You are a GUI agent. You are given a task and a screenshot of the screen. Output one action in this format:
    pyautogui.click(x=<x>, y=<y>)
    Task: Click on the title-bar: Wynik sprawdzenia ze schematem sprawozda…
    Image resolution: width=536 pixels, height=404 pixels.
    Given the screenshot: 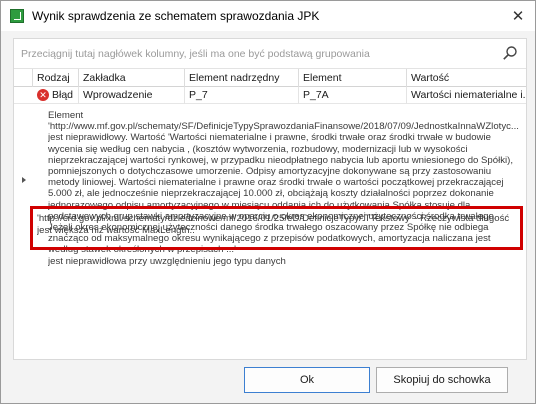 What is the action you would take?
    pyautogui.click(x=268, y=16)
    